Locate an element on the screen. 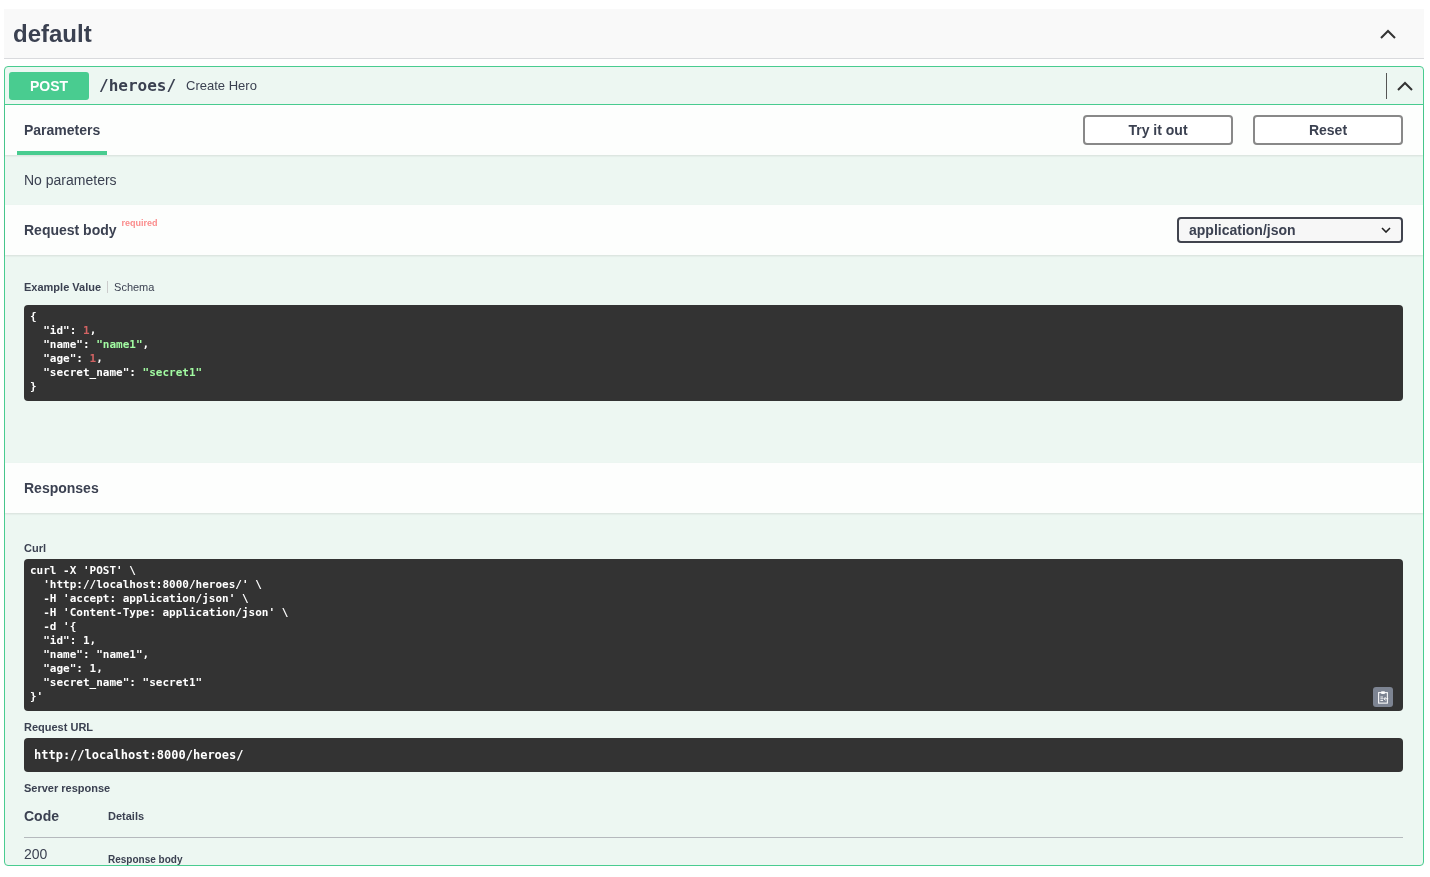 The height and width of the screenshot is (877, 1430). example-tab: Example Value is located at coordinates (66, 287).